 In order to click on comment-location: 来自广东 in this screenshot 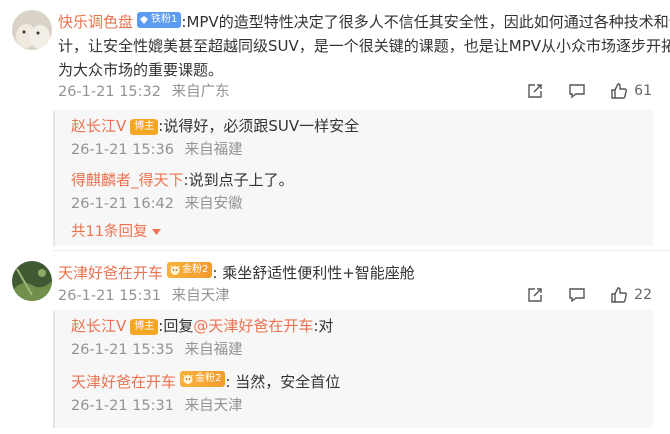, I will do `click(200, 92)`.